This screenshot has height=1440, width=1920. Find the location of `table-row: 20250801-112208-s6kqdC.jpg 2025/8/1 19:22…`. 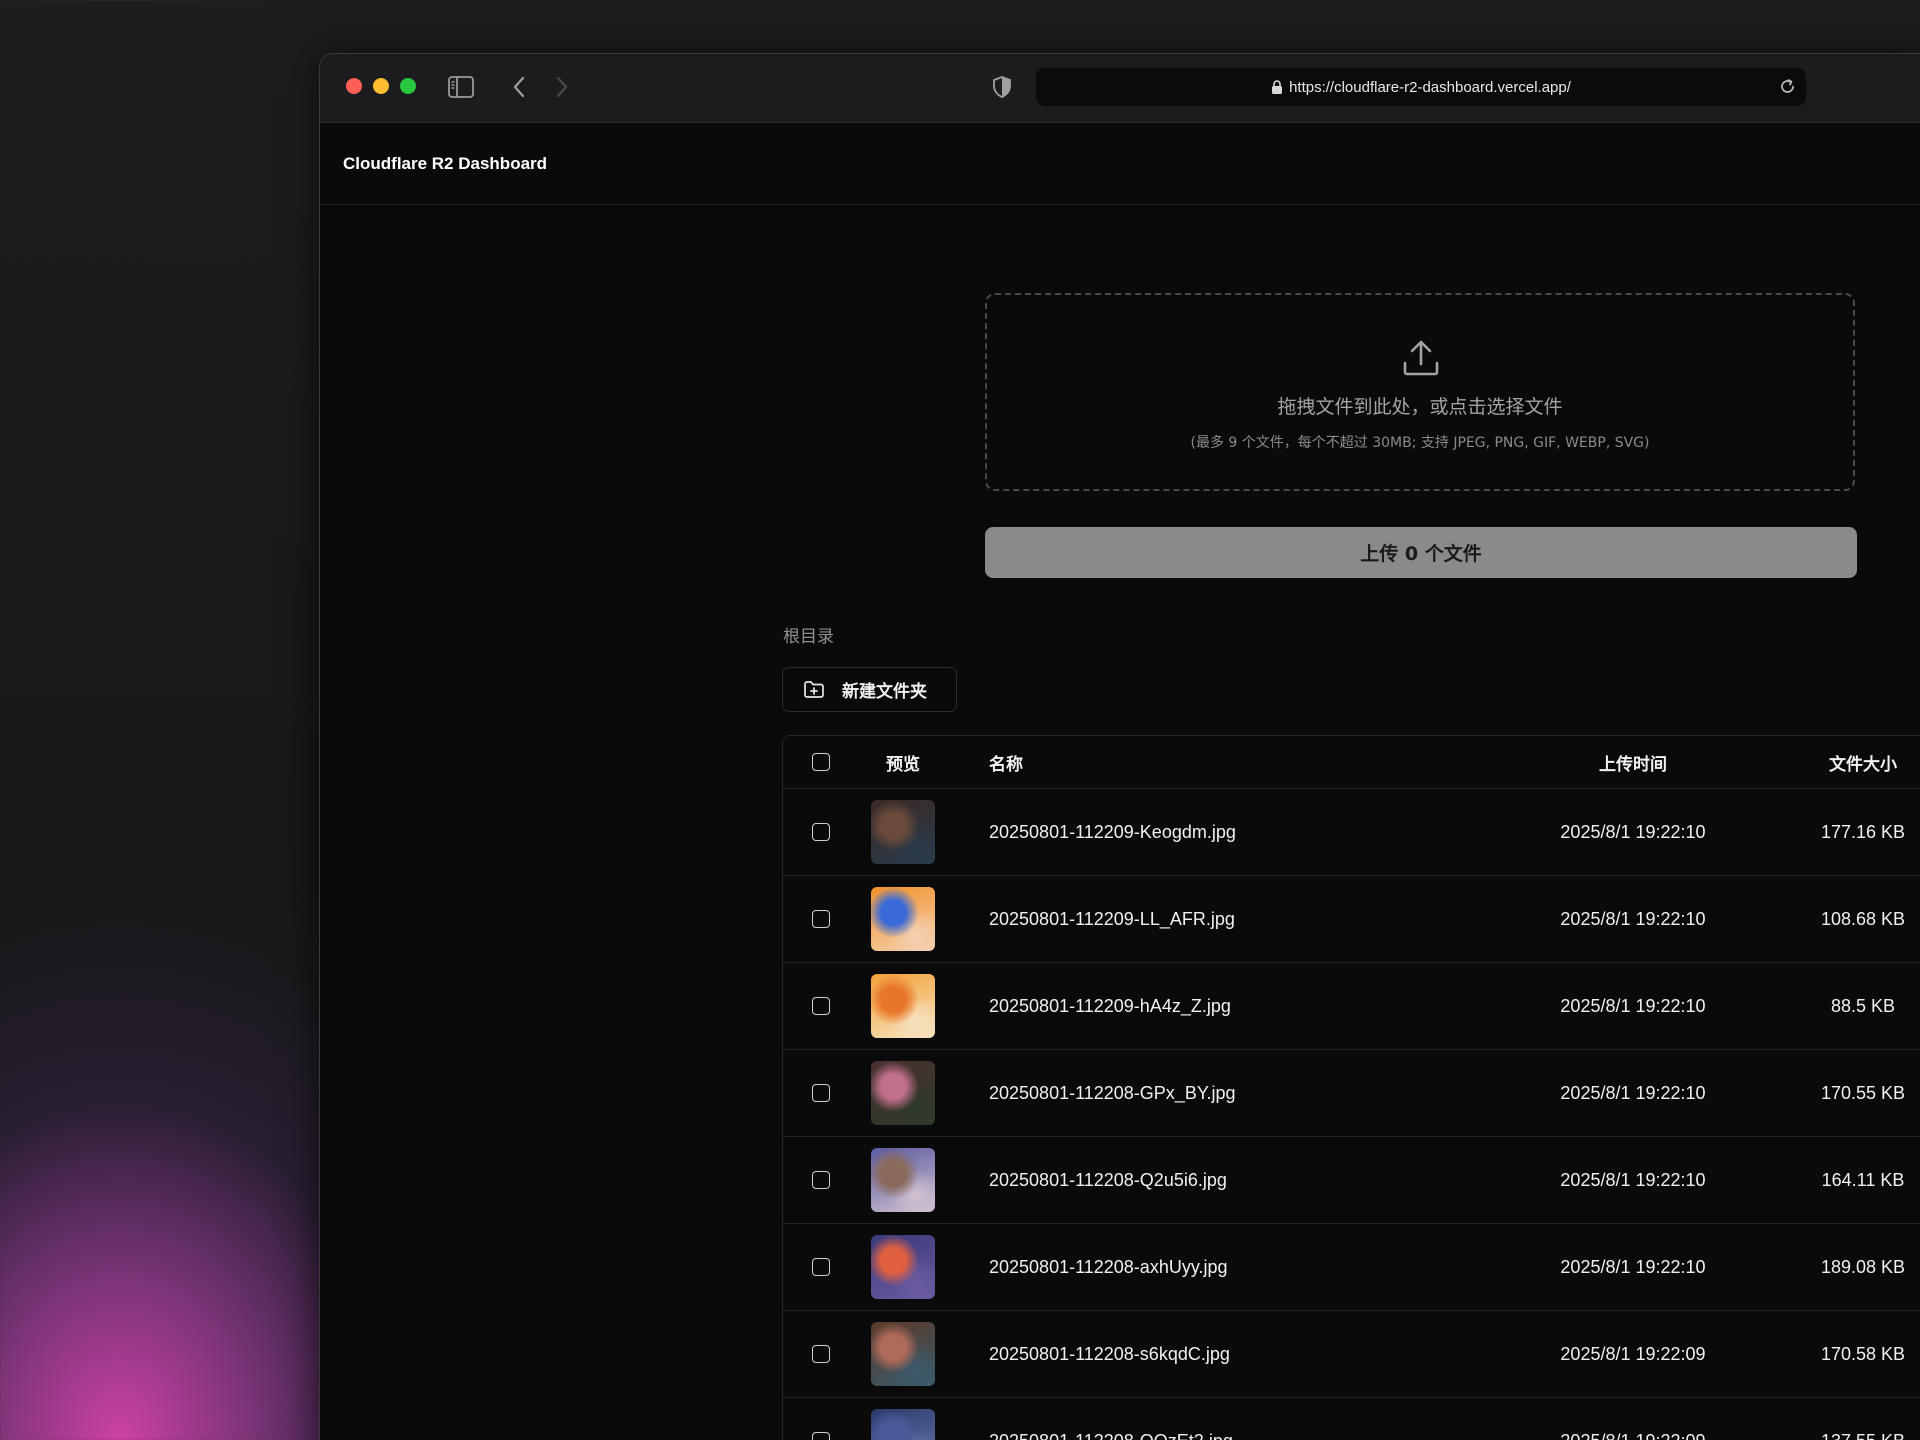

table-row: 20250801-112208-s6kqdC.jpg 2025/8/1 19:22… is located at coordinates (1351, 1353).